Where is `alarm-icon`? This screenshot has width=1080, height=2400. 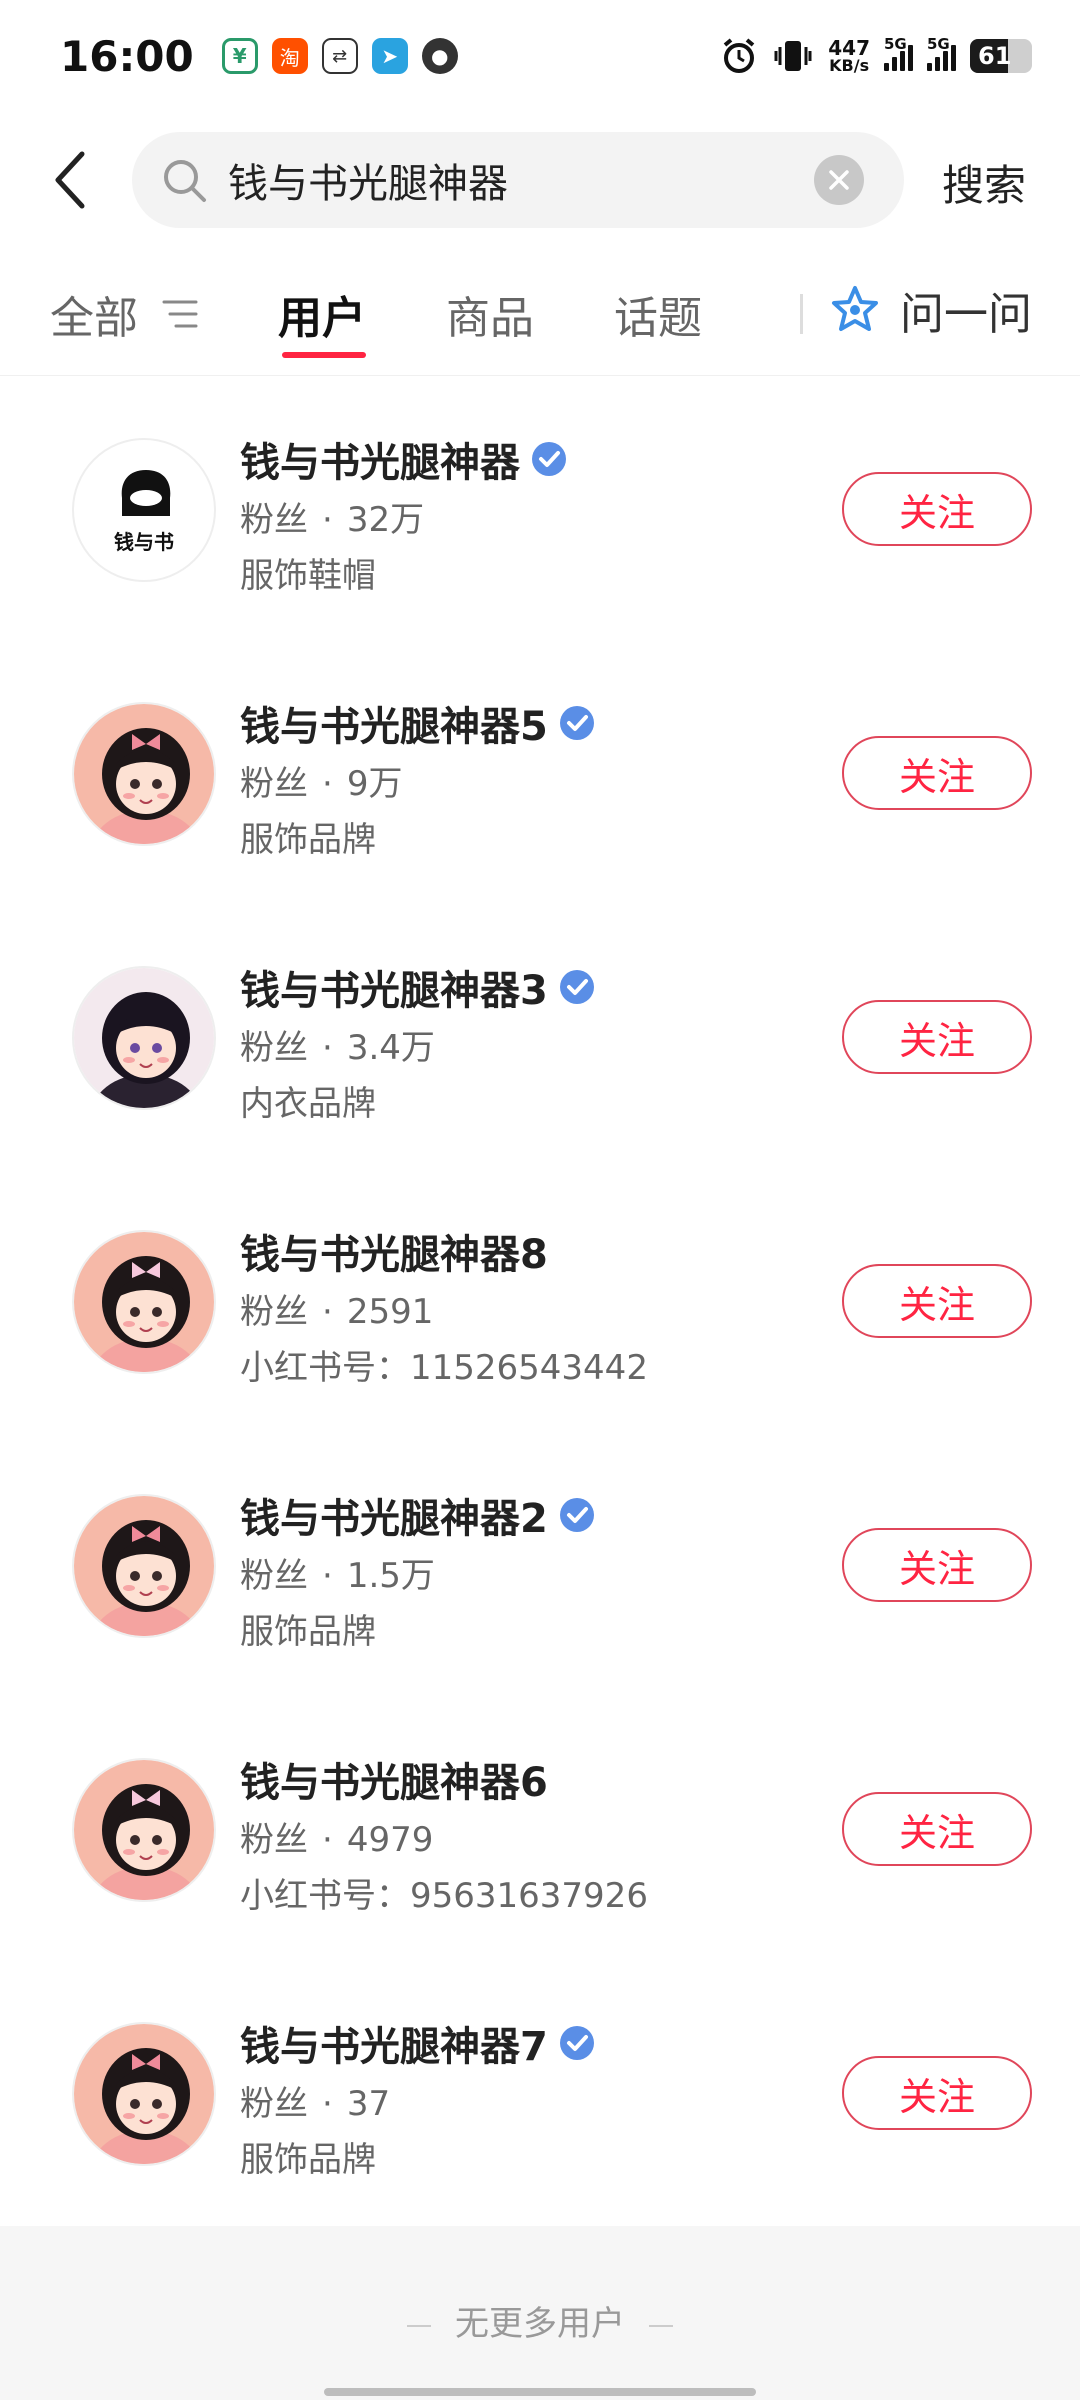
alarm-icon is located at coordinates (739, 55).